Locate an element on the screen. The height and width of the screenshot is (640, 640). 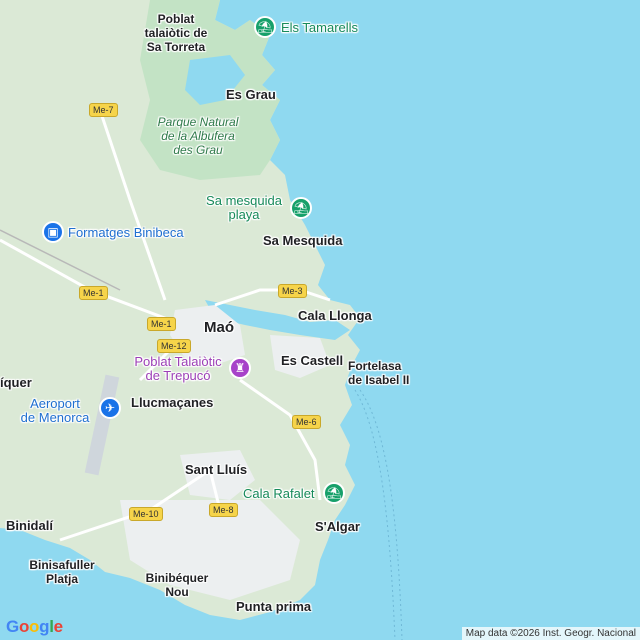
place-llucmacanes: Llucmaçanes is located at coordinates (172, 403).